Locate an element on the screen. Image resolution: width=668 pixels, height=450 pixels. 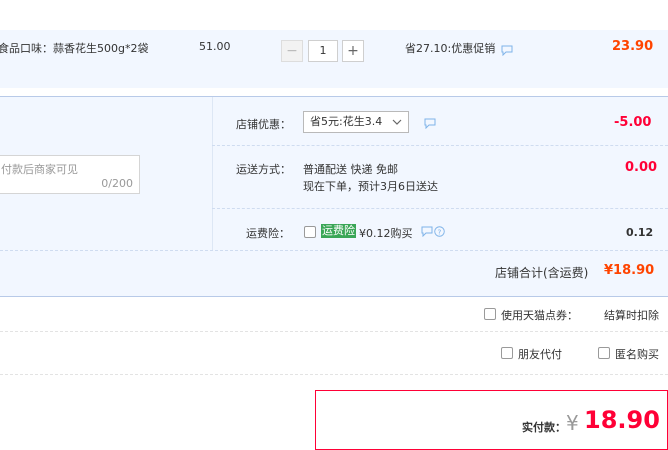
quantity-increase-button: + is located at coordinates (353, 51).